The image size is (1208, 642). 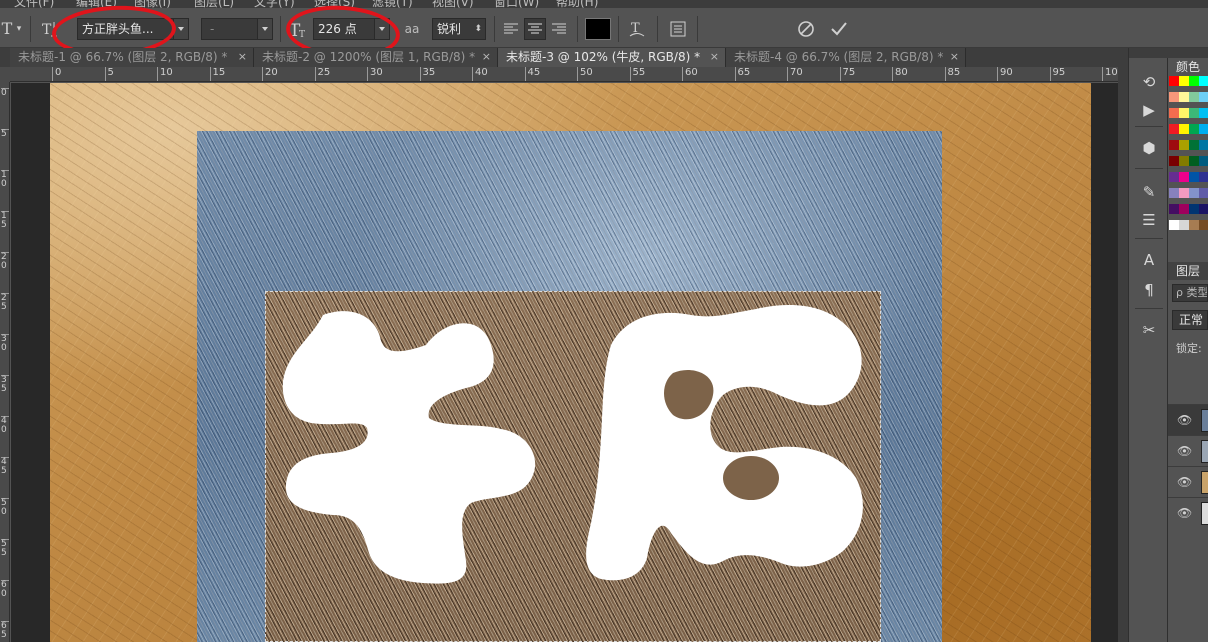 What do you see at coordinates (5, 74) in the screenshot?
I see `ruler-corner` at bounding box center [5, 74].